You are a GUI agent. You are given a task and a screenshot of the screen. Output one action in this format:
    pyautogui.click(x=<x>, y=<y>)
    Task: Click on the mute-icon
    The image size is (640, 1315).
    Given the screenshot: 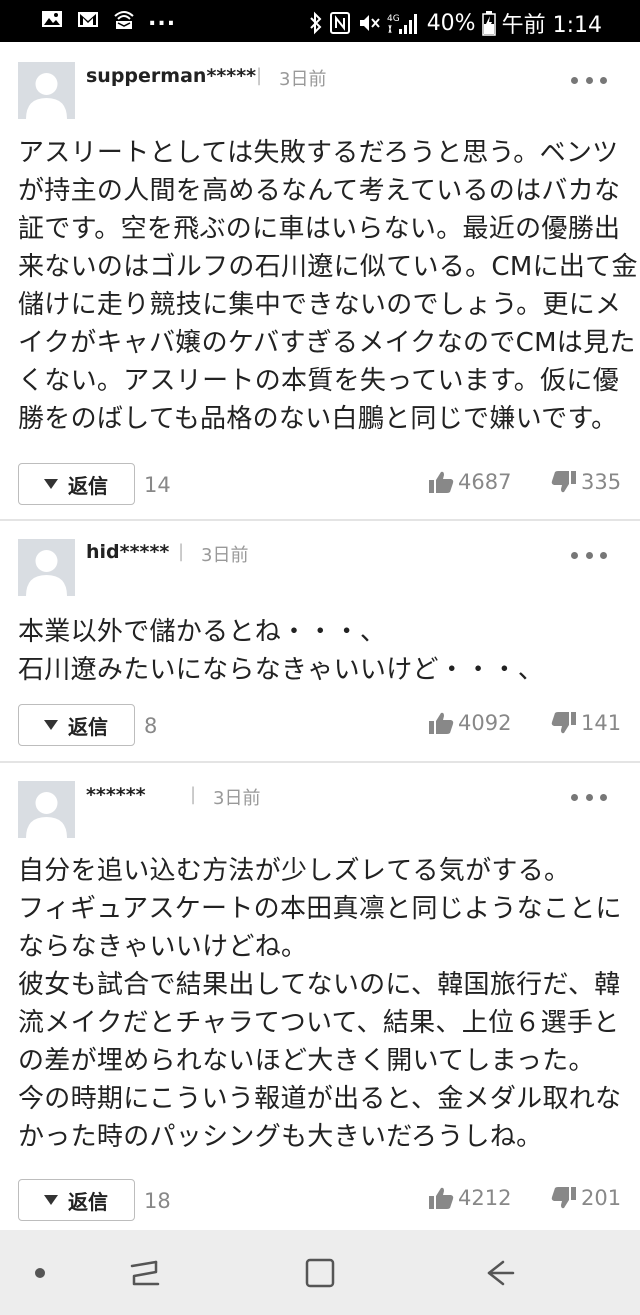 What is the action you would take?
    pyautogui.click(x=369, y=23)
    